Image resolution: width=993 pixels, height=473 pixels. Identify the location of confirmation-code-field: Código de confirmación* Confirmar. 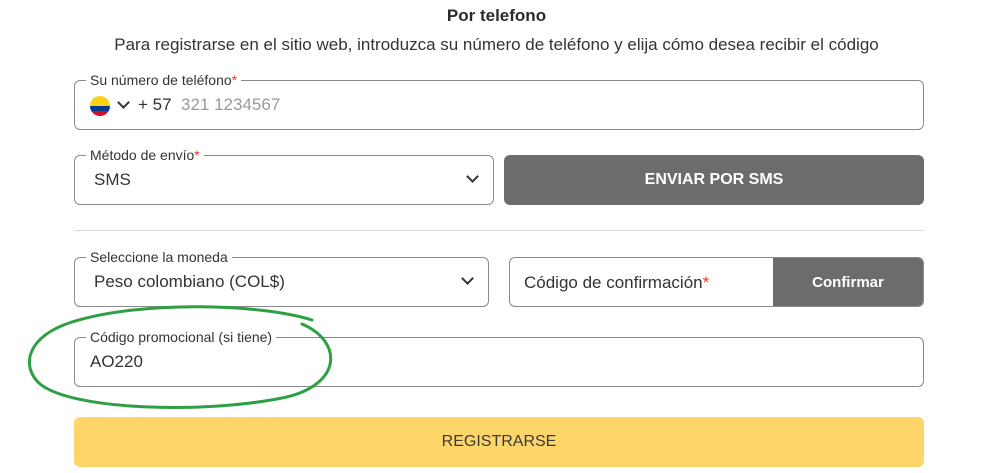
(716, 282).